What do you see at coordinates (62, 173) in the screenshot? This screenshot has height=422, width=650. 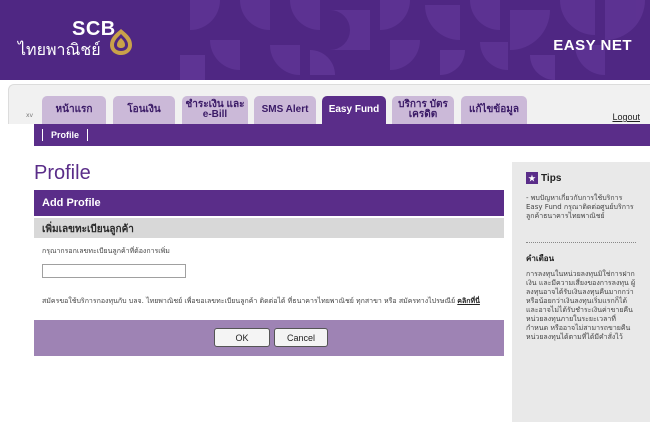 I see `page-title: Profile` at bounding box center [62, 173].